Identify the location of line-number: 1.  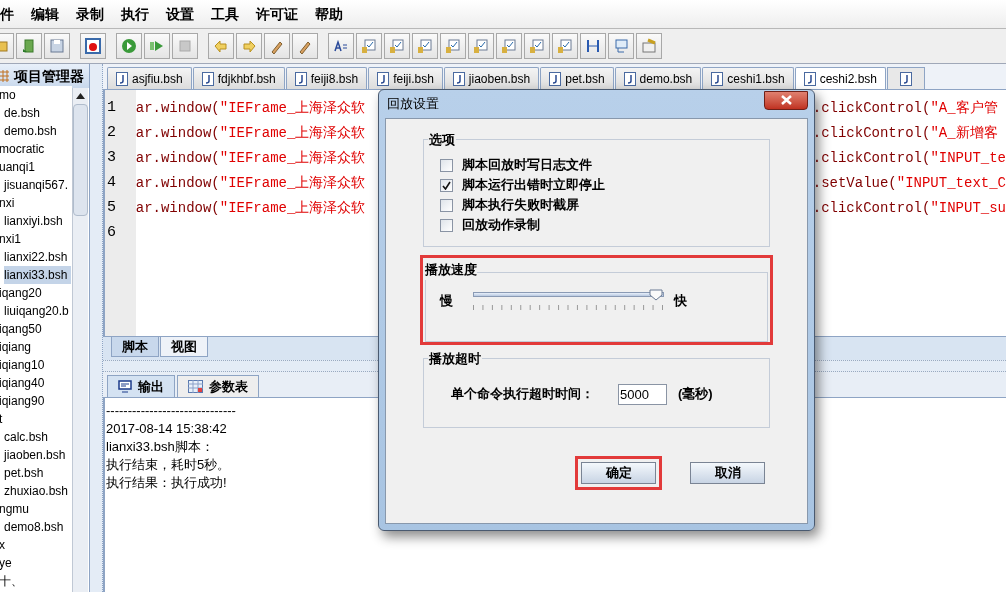
(112, 108).